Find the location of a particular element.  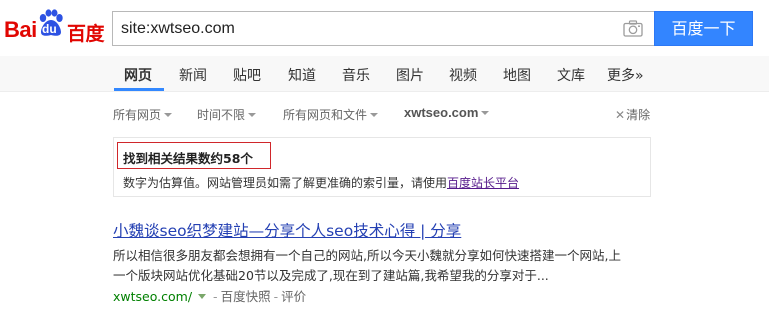

tab-images: 图片 is located at coordinates (410, 75).